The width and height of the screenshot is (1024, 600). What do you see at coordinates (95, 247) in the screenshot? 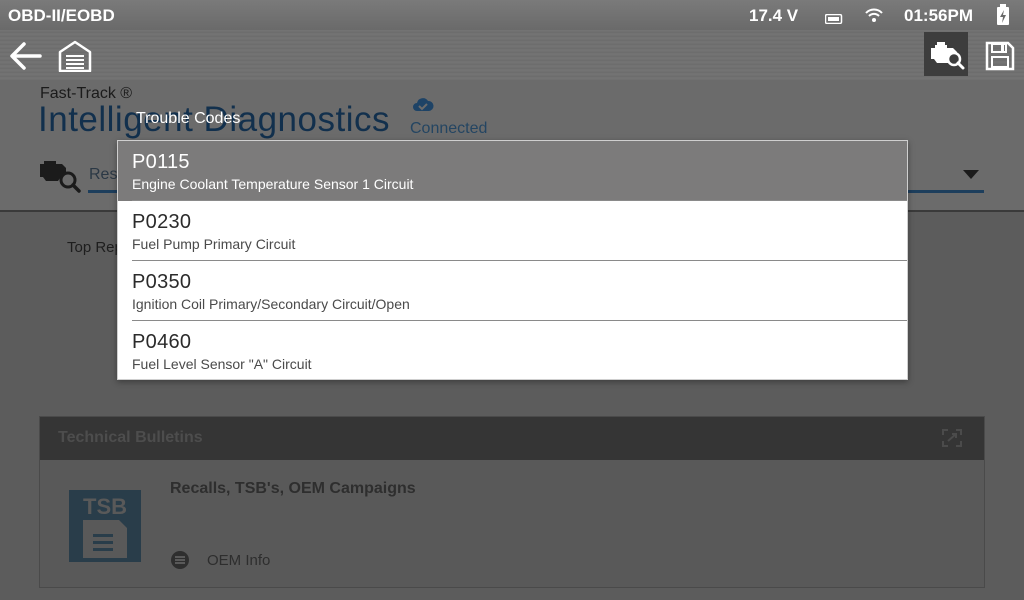
I see `top-repairs-label: Top Rep` at bounding box center [95, 247].